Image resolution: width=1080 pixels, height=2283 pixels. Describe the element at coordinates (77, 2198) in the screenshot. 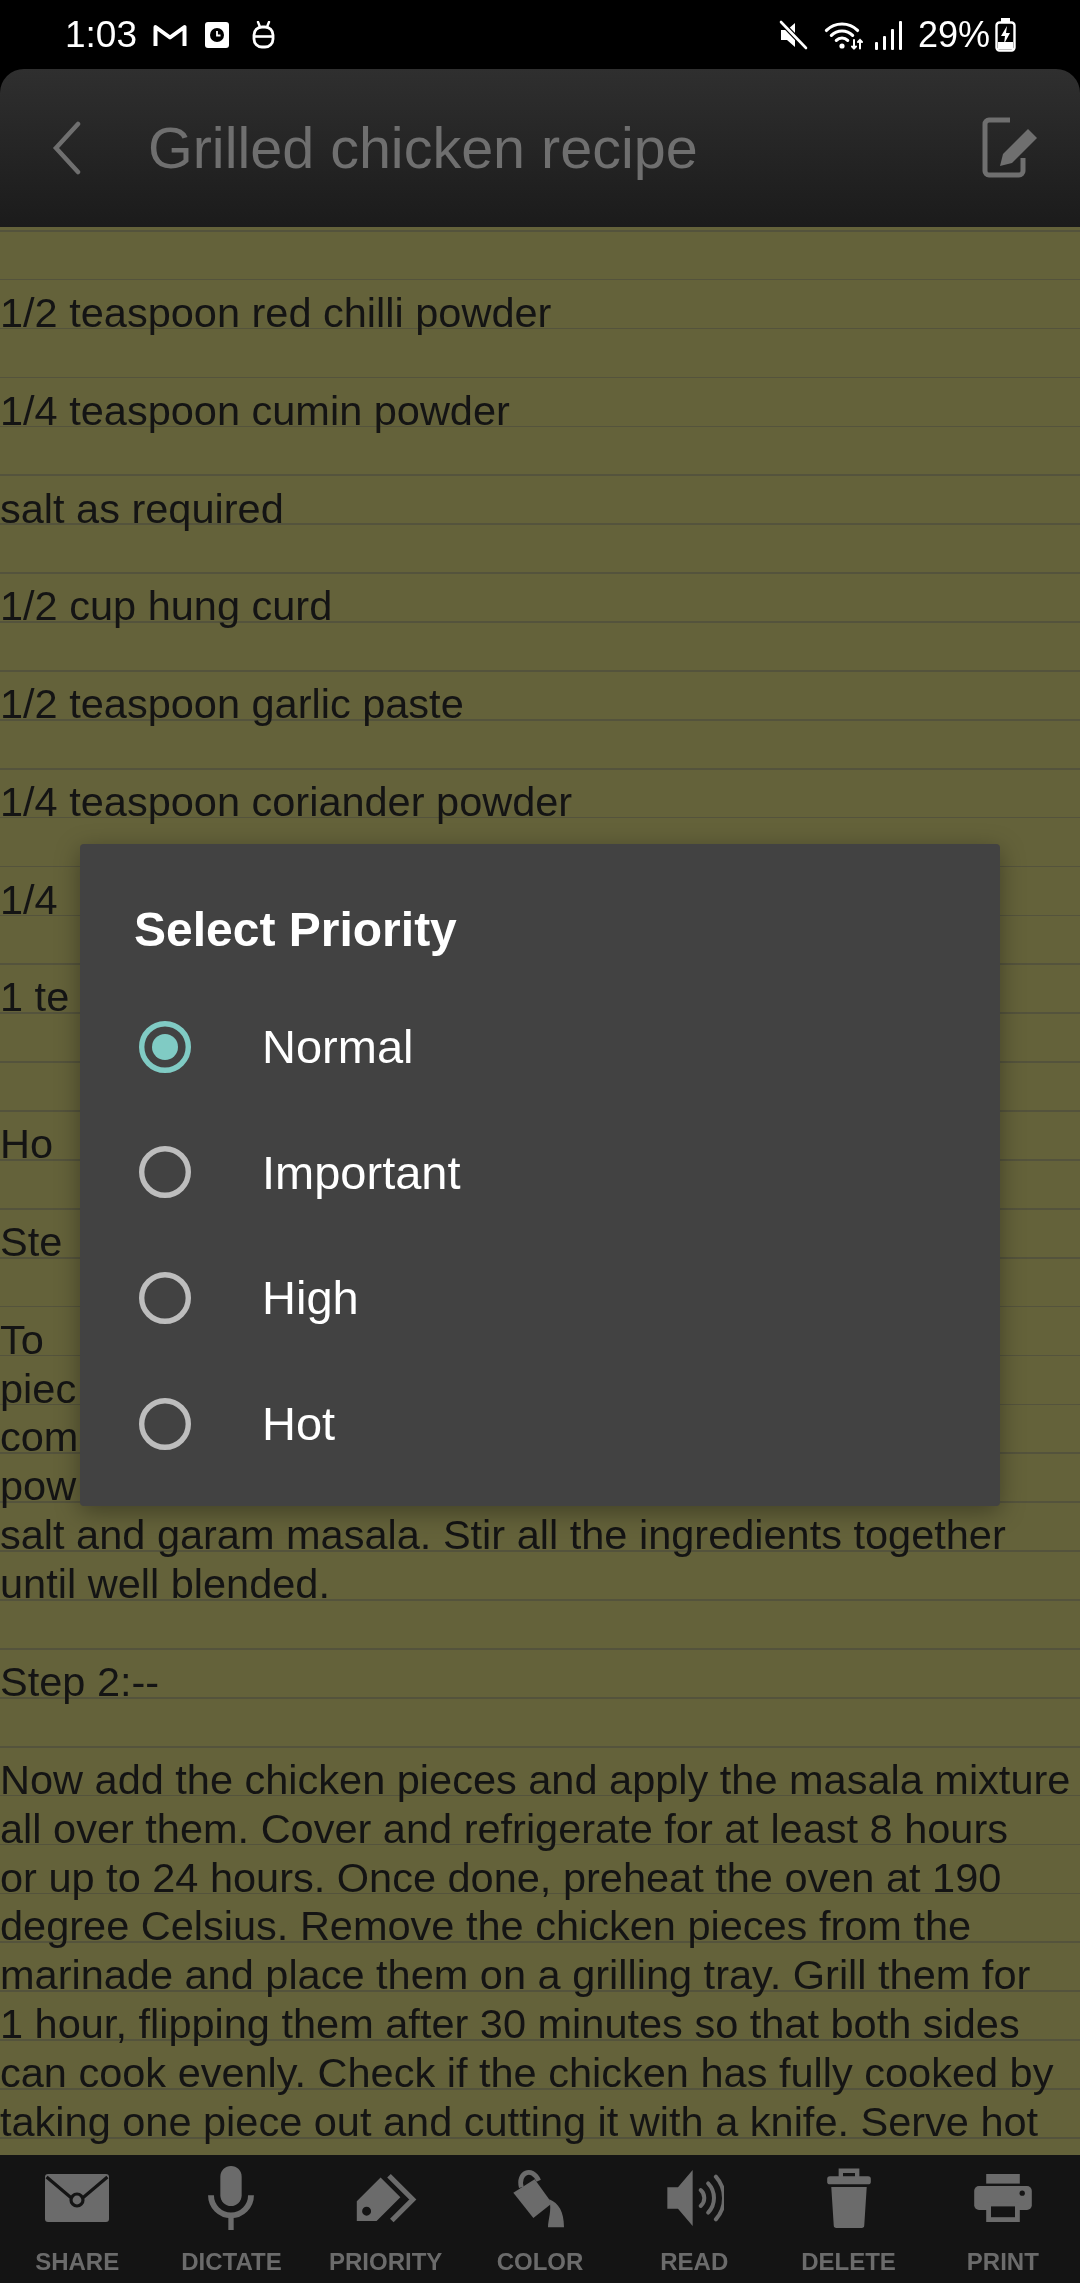

I see `envelope-icon` at that location.